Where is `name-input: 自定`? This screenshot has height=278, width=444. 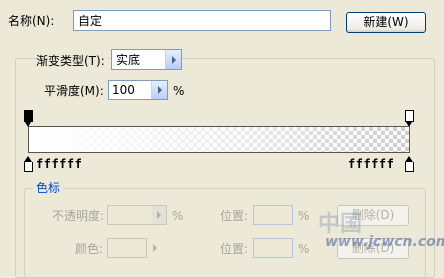 name-input: 自定 is located at coordinates (202, 20).